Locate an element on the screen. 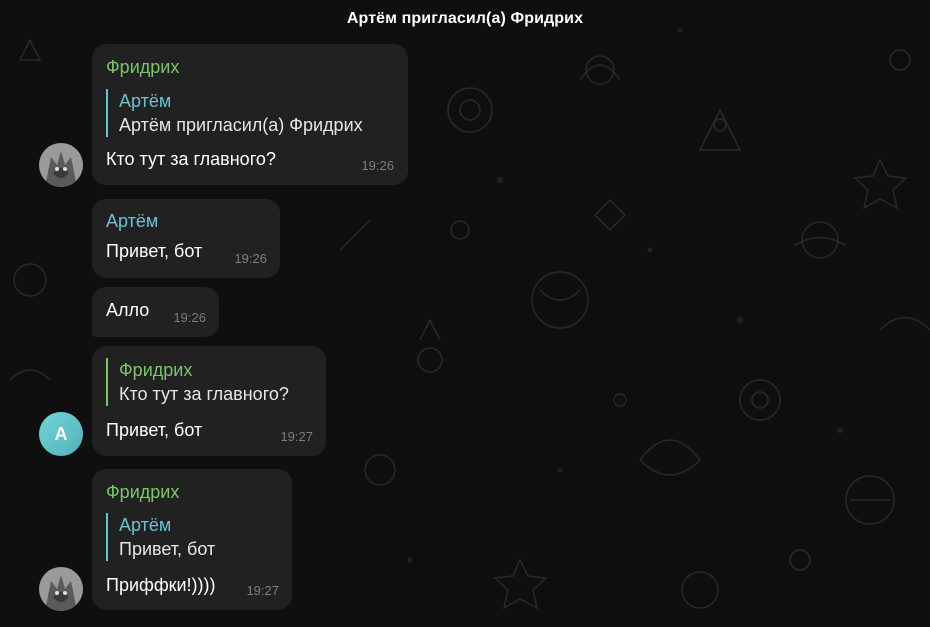  reply-quote: Артём Артём пригласил(а) Фридрих is located at coordinates (234, 113).